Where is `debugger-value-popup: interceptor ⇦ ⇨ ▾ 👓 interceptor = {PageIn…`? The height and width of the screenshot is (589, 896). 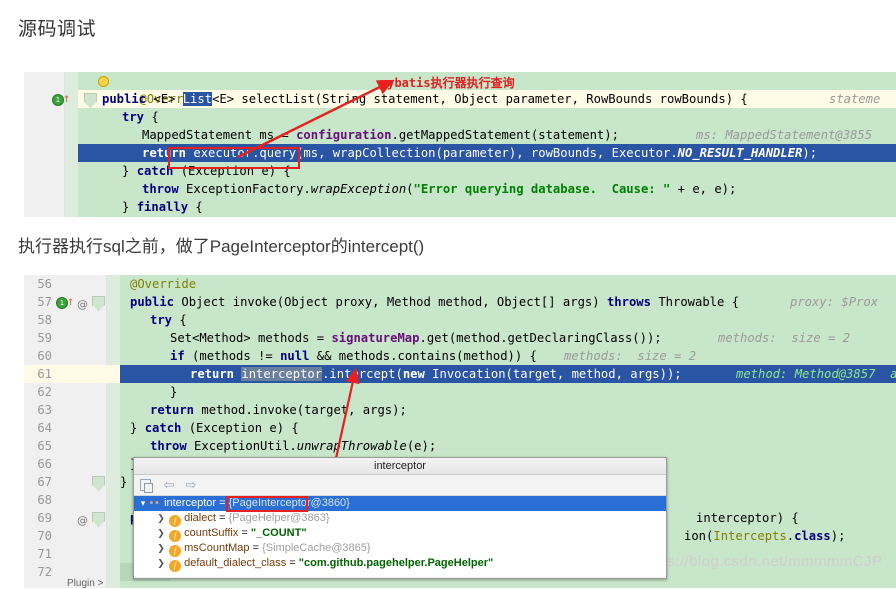 debugger-value-popup: interceptor ⇦ ⇨ ▾ 👓 interceptor = {PageIn… is located at coordinates (400, 518).